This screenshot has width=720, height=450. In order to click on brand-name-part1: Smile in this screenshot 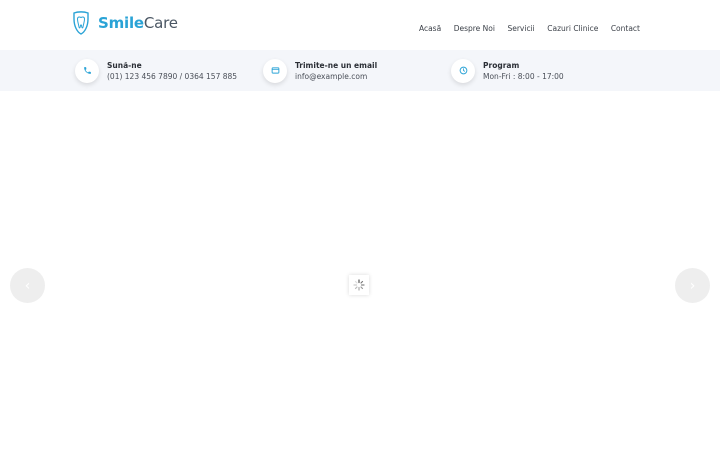, I will do `click(121, 23)`.